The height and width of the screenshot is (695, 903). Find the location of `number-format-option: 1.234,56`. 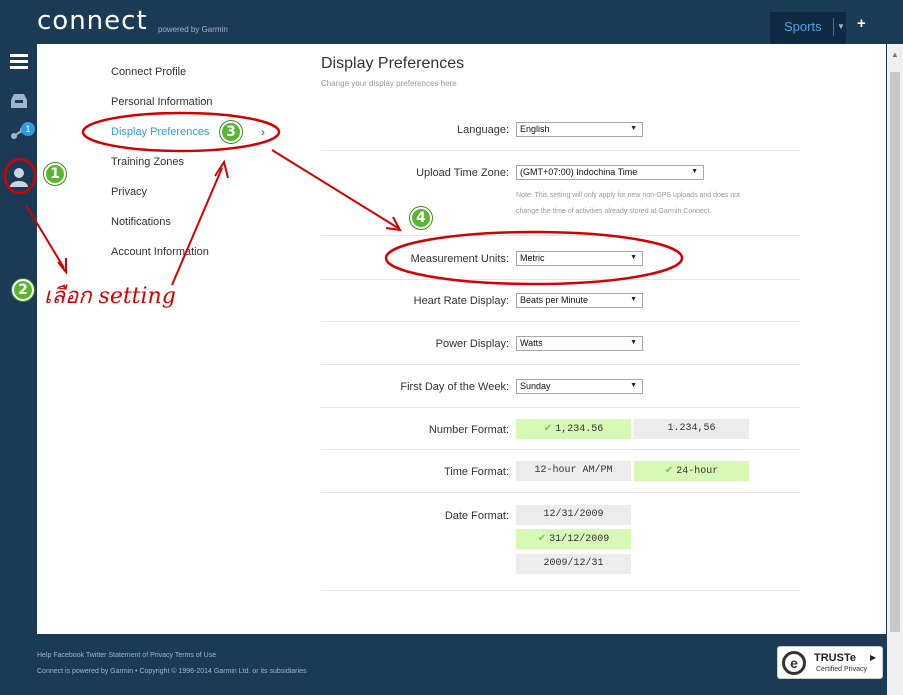

number-format-option: 1.234,56 is located at coordinates (691, 429).